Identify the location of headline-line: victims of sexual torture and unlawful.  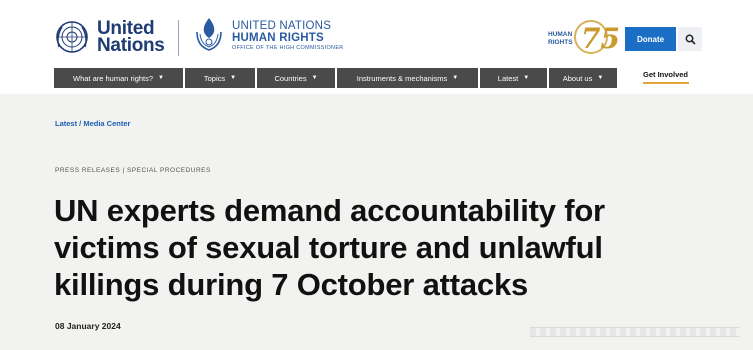
(328, 247).